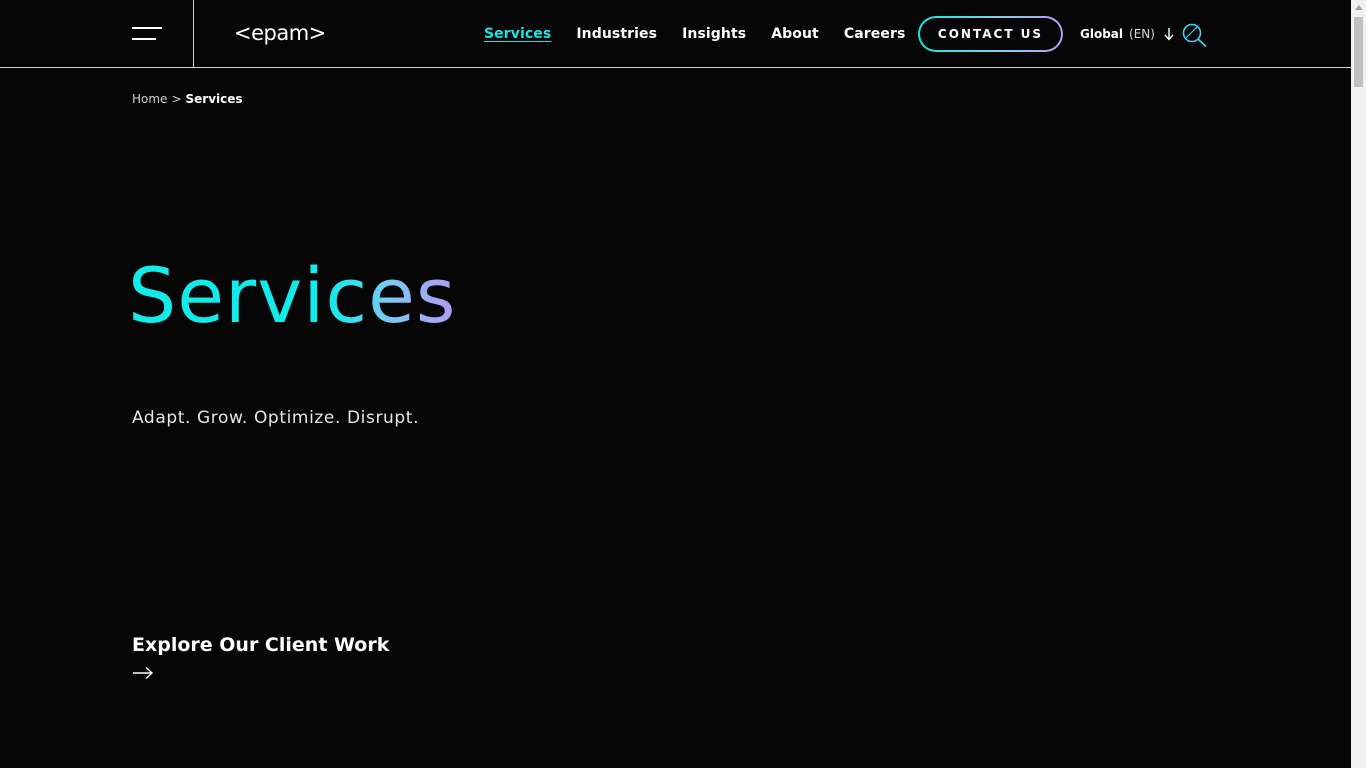  I want to click on scrollbar-thumb, so click(1358, 52).